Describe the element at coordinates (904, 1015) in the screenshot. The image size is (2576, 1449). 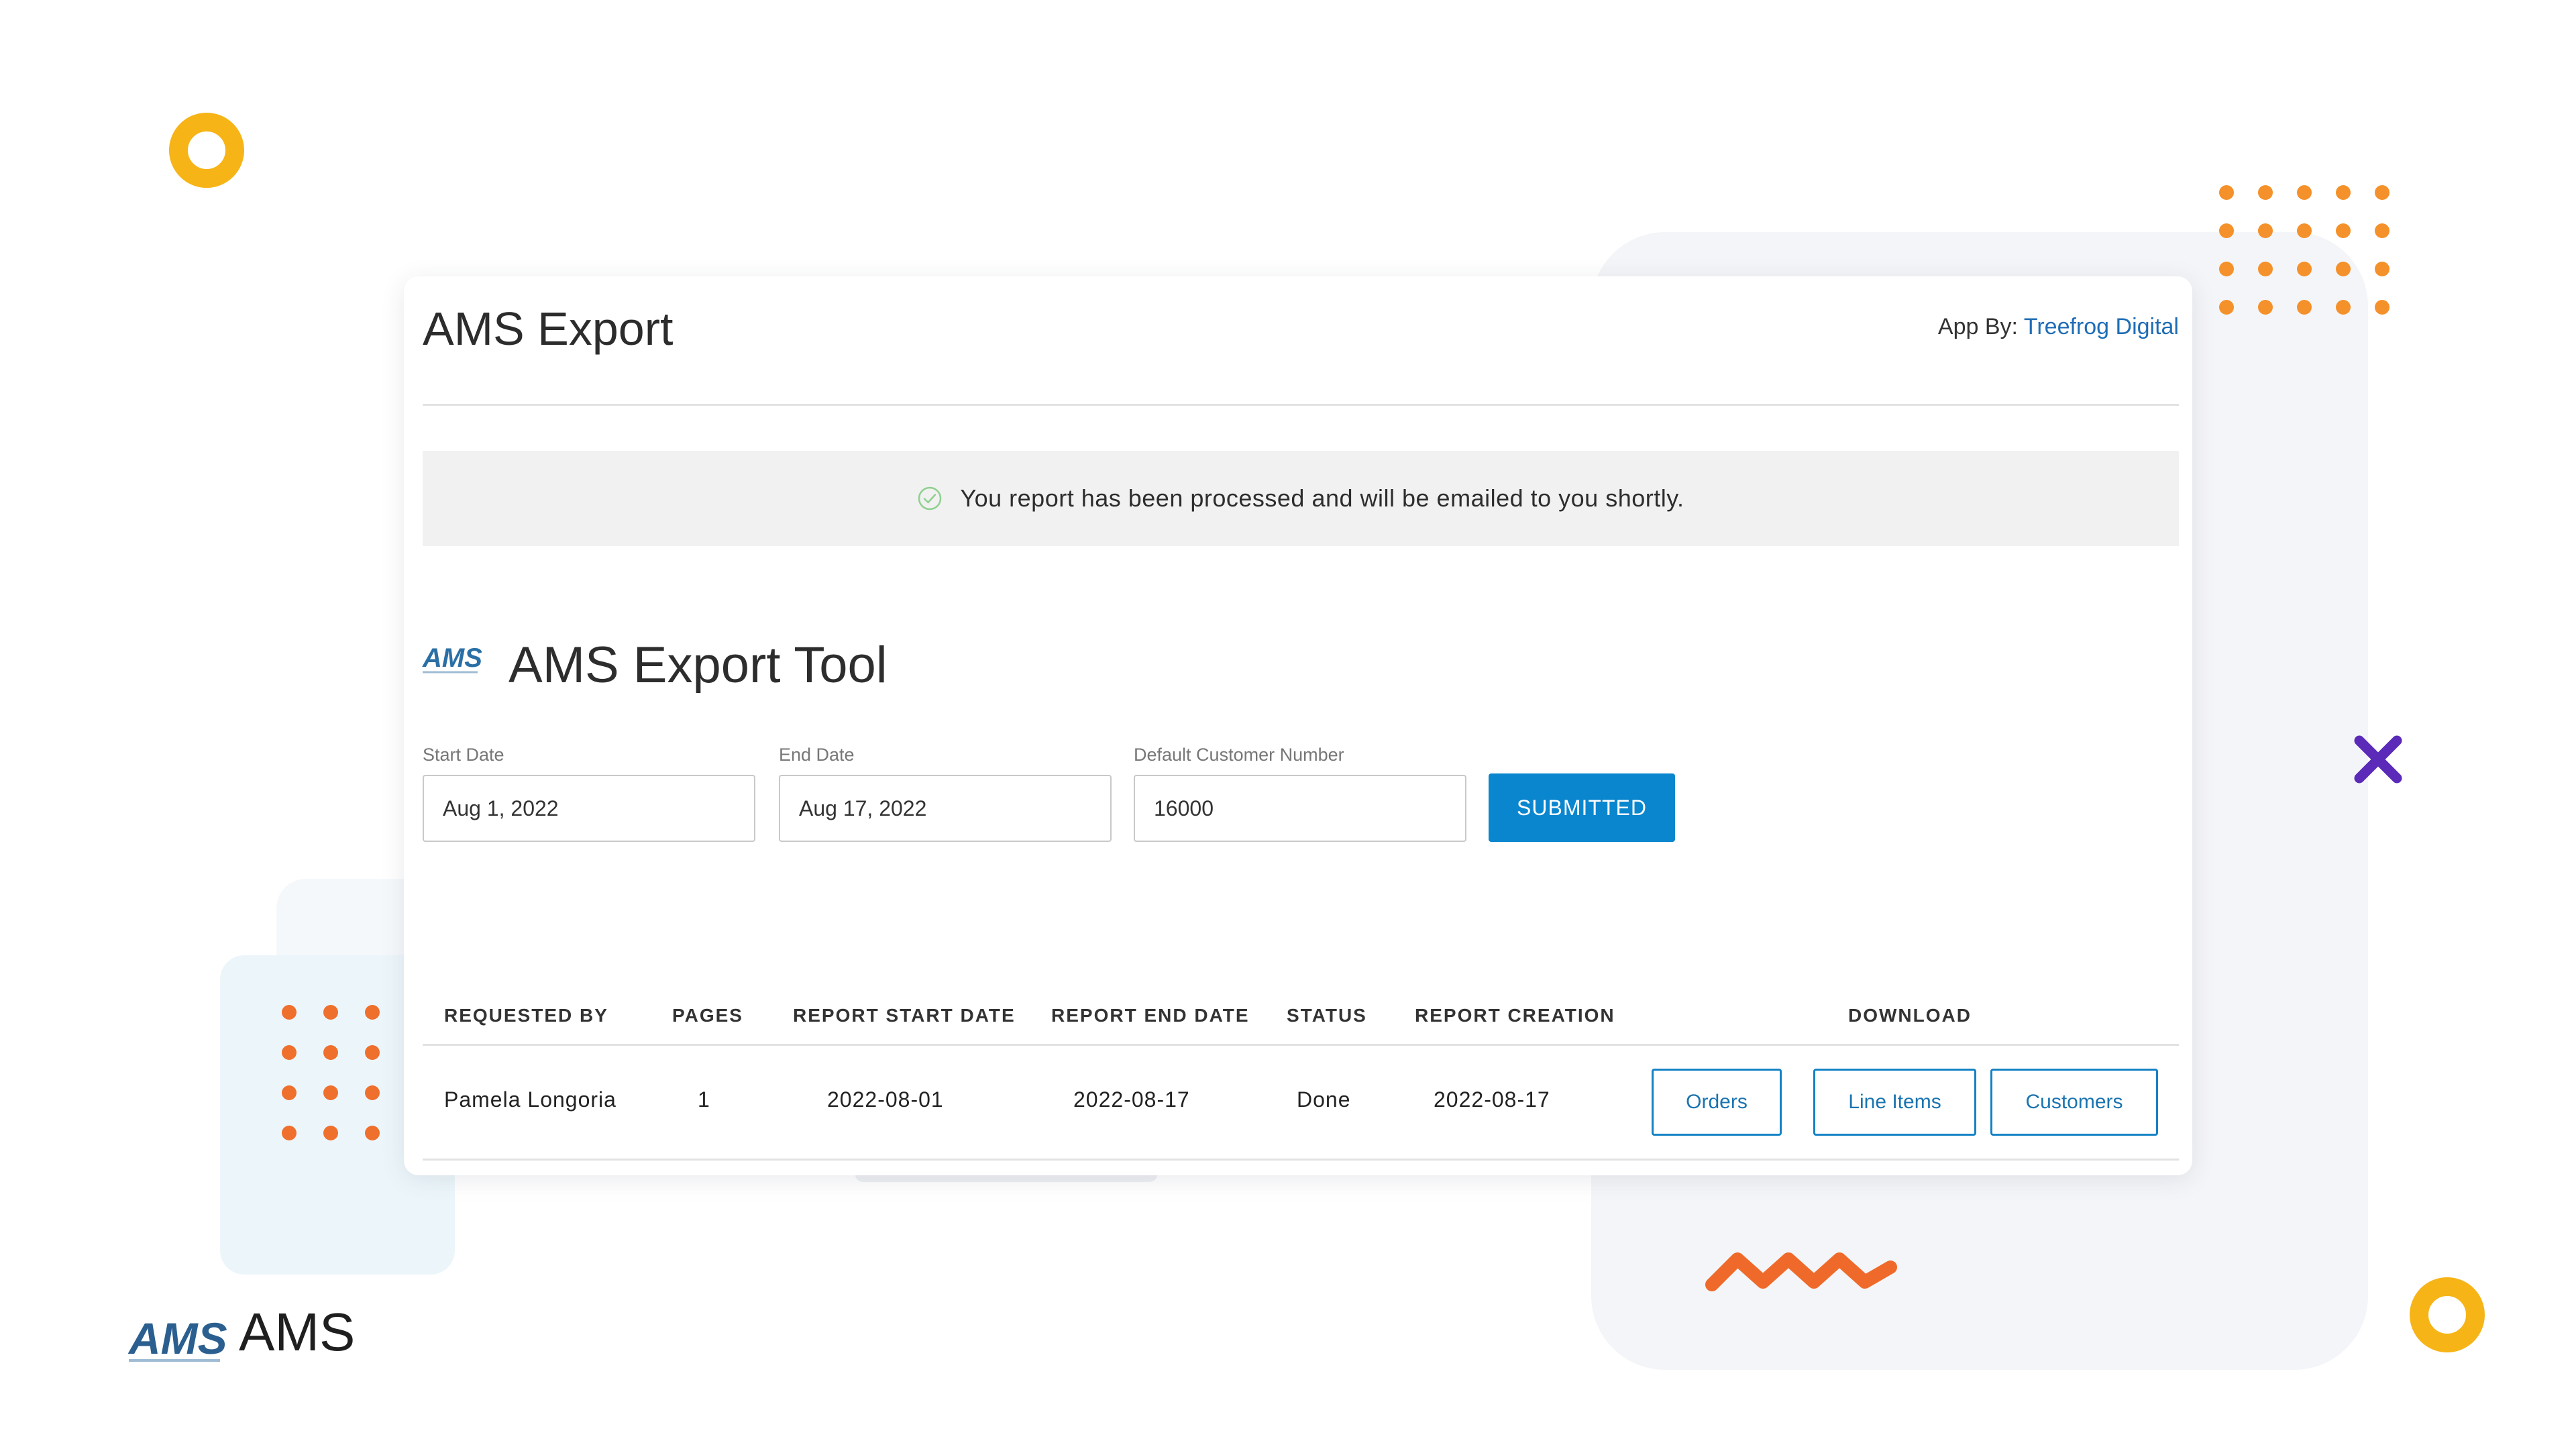
I see `col-report-start: REPORT START DATE` at that location.